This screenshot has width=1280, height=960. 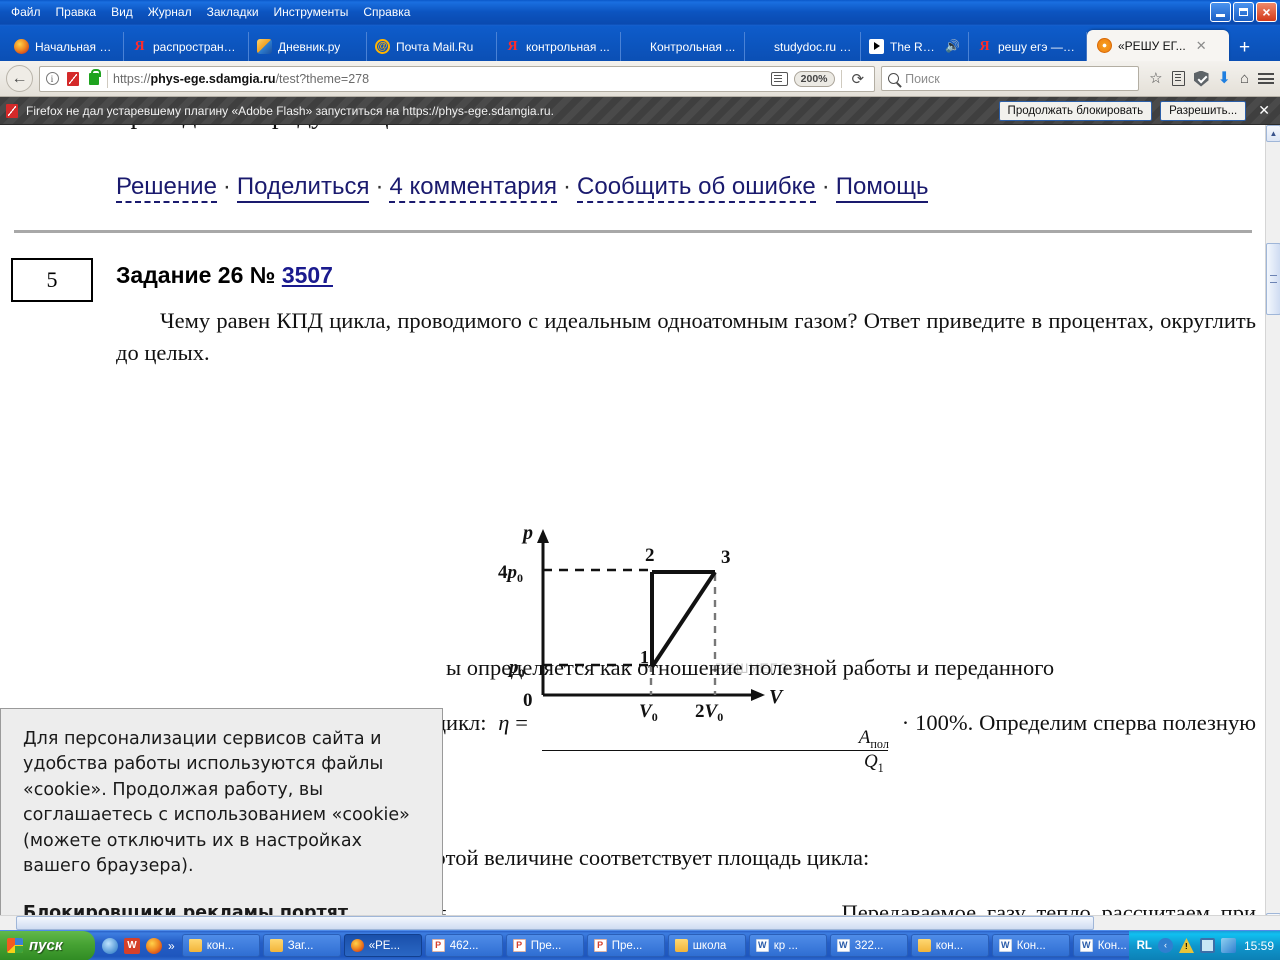 What do you see at coordinates (709, 945) in the screenshot?
I see `taskbar-item-label: школа` at bounding box center [709, 945].